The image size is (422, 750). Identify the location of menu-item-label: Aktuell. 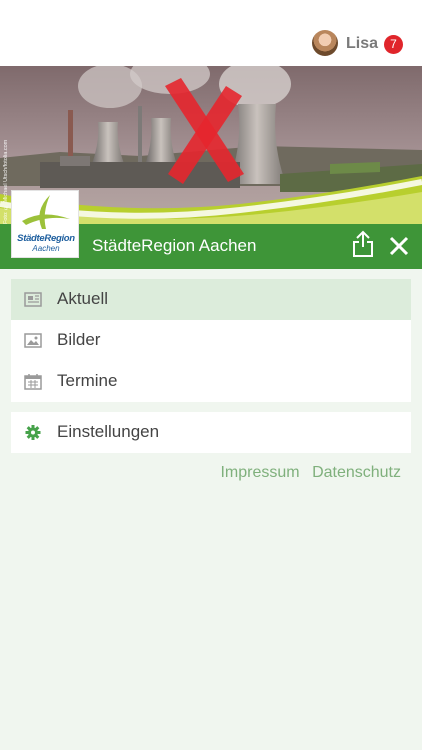
(83, 298).